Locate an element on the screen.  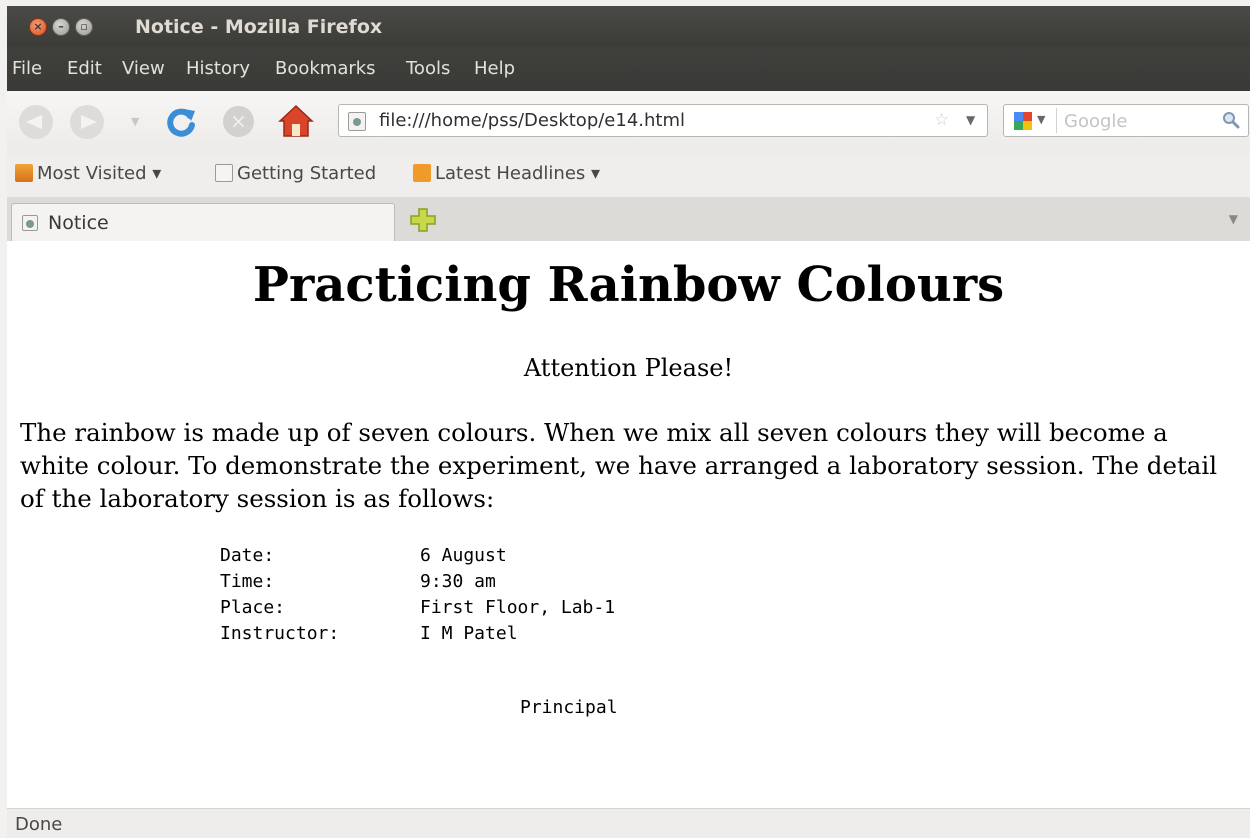
bookmark-getting-started: Getting Started is located at coordinates (295, 173).